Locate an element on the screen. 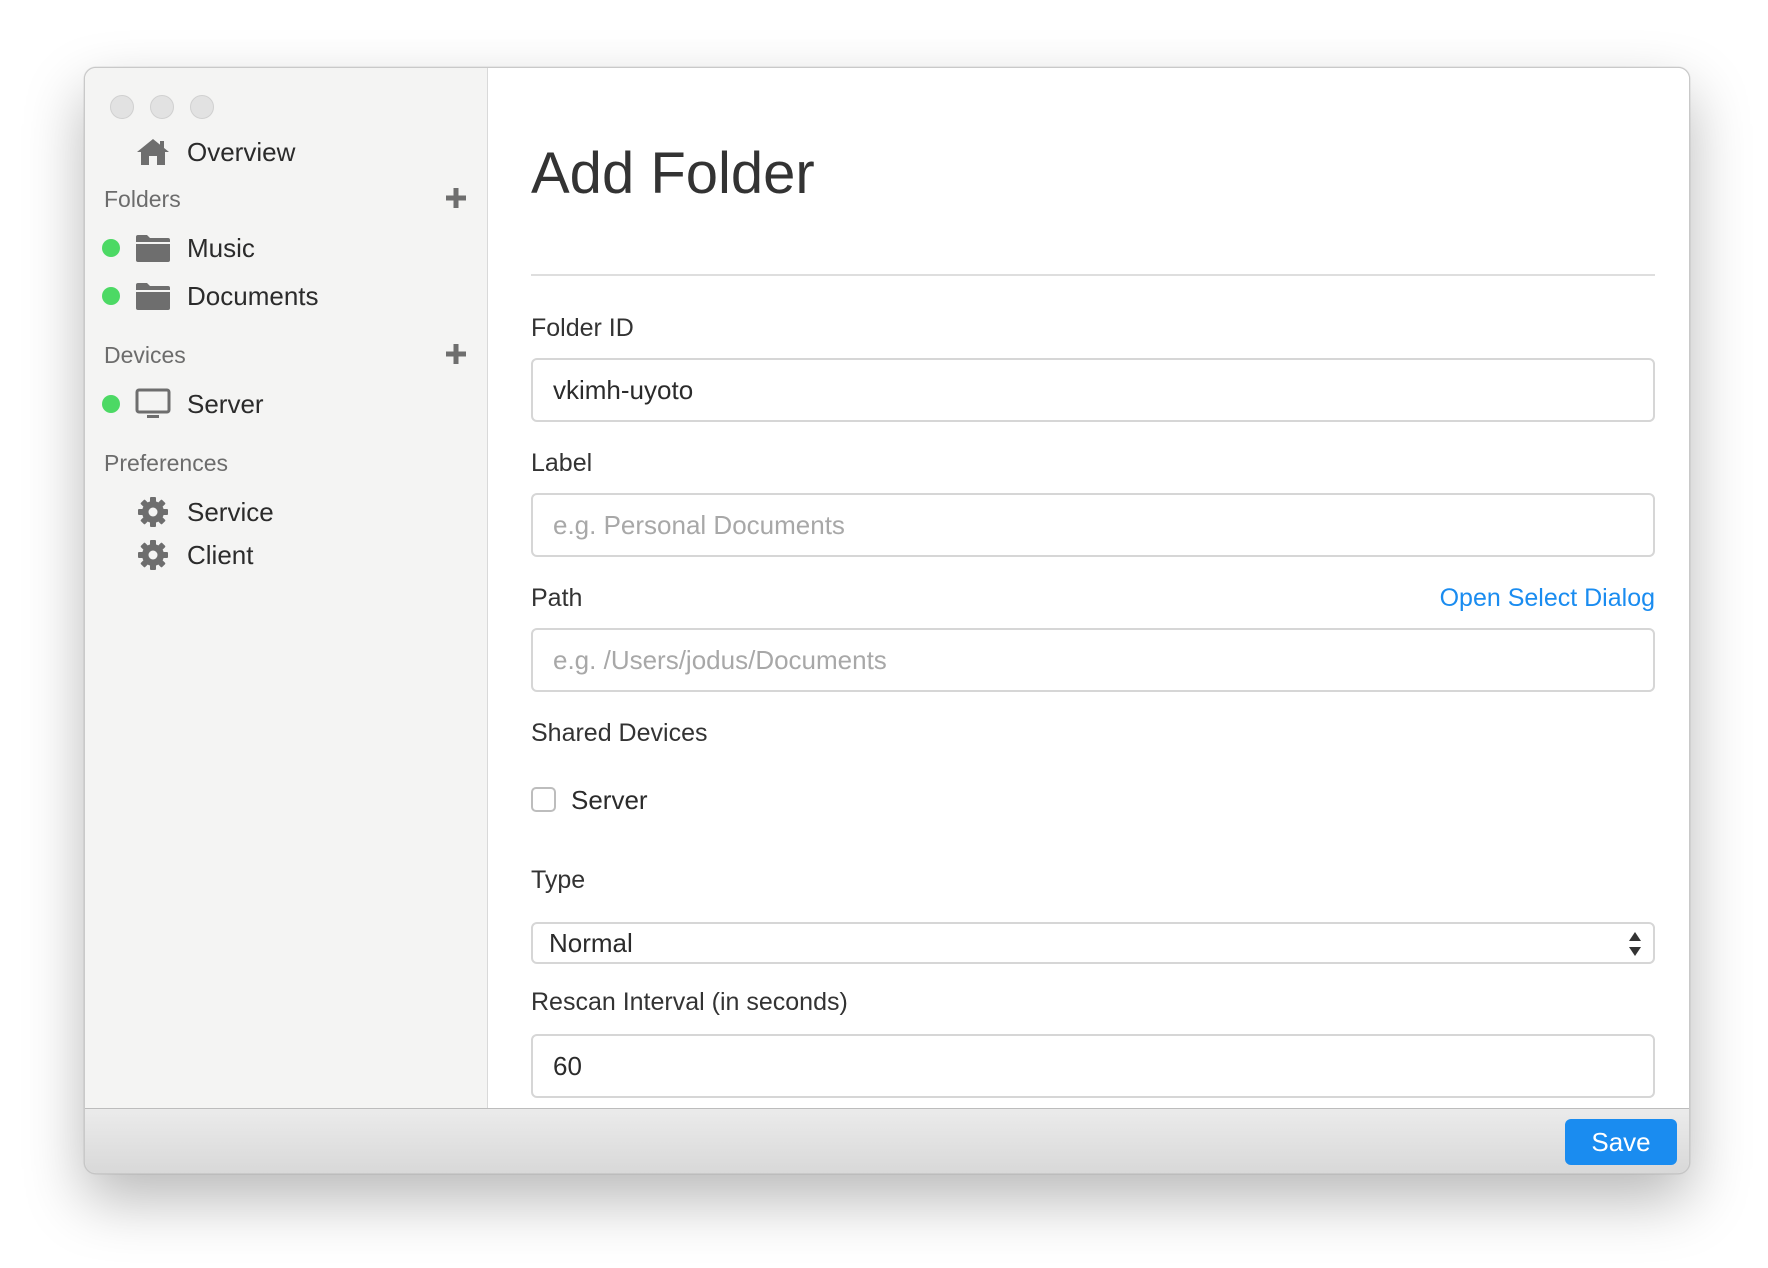 This screenshot has height=1268, width=1768. sidebar-item-overview: Overview is located at coordinates (286, 152).